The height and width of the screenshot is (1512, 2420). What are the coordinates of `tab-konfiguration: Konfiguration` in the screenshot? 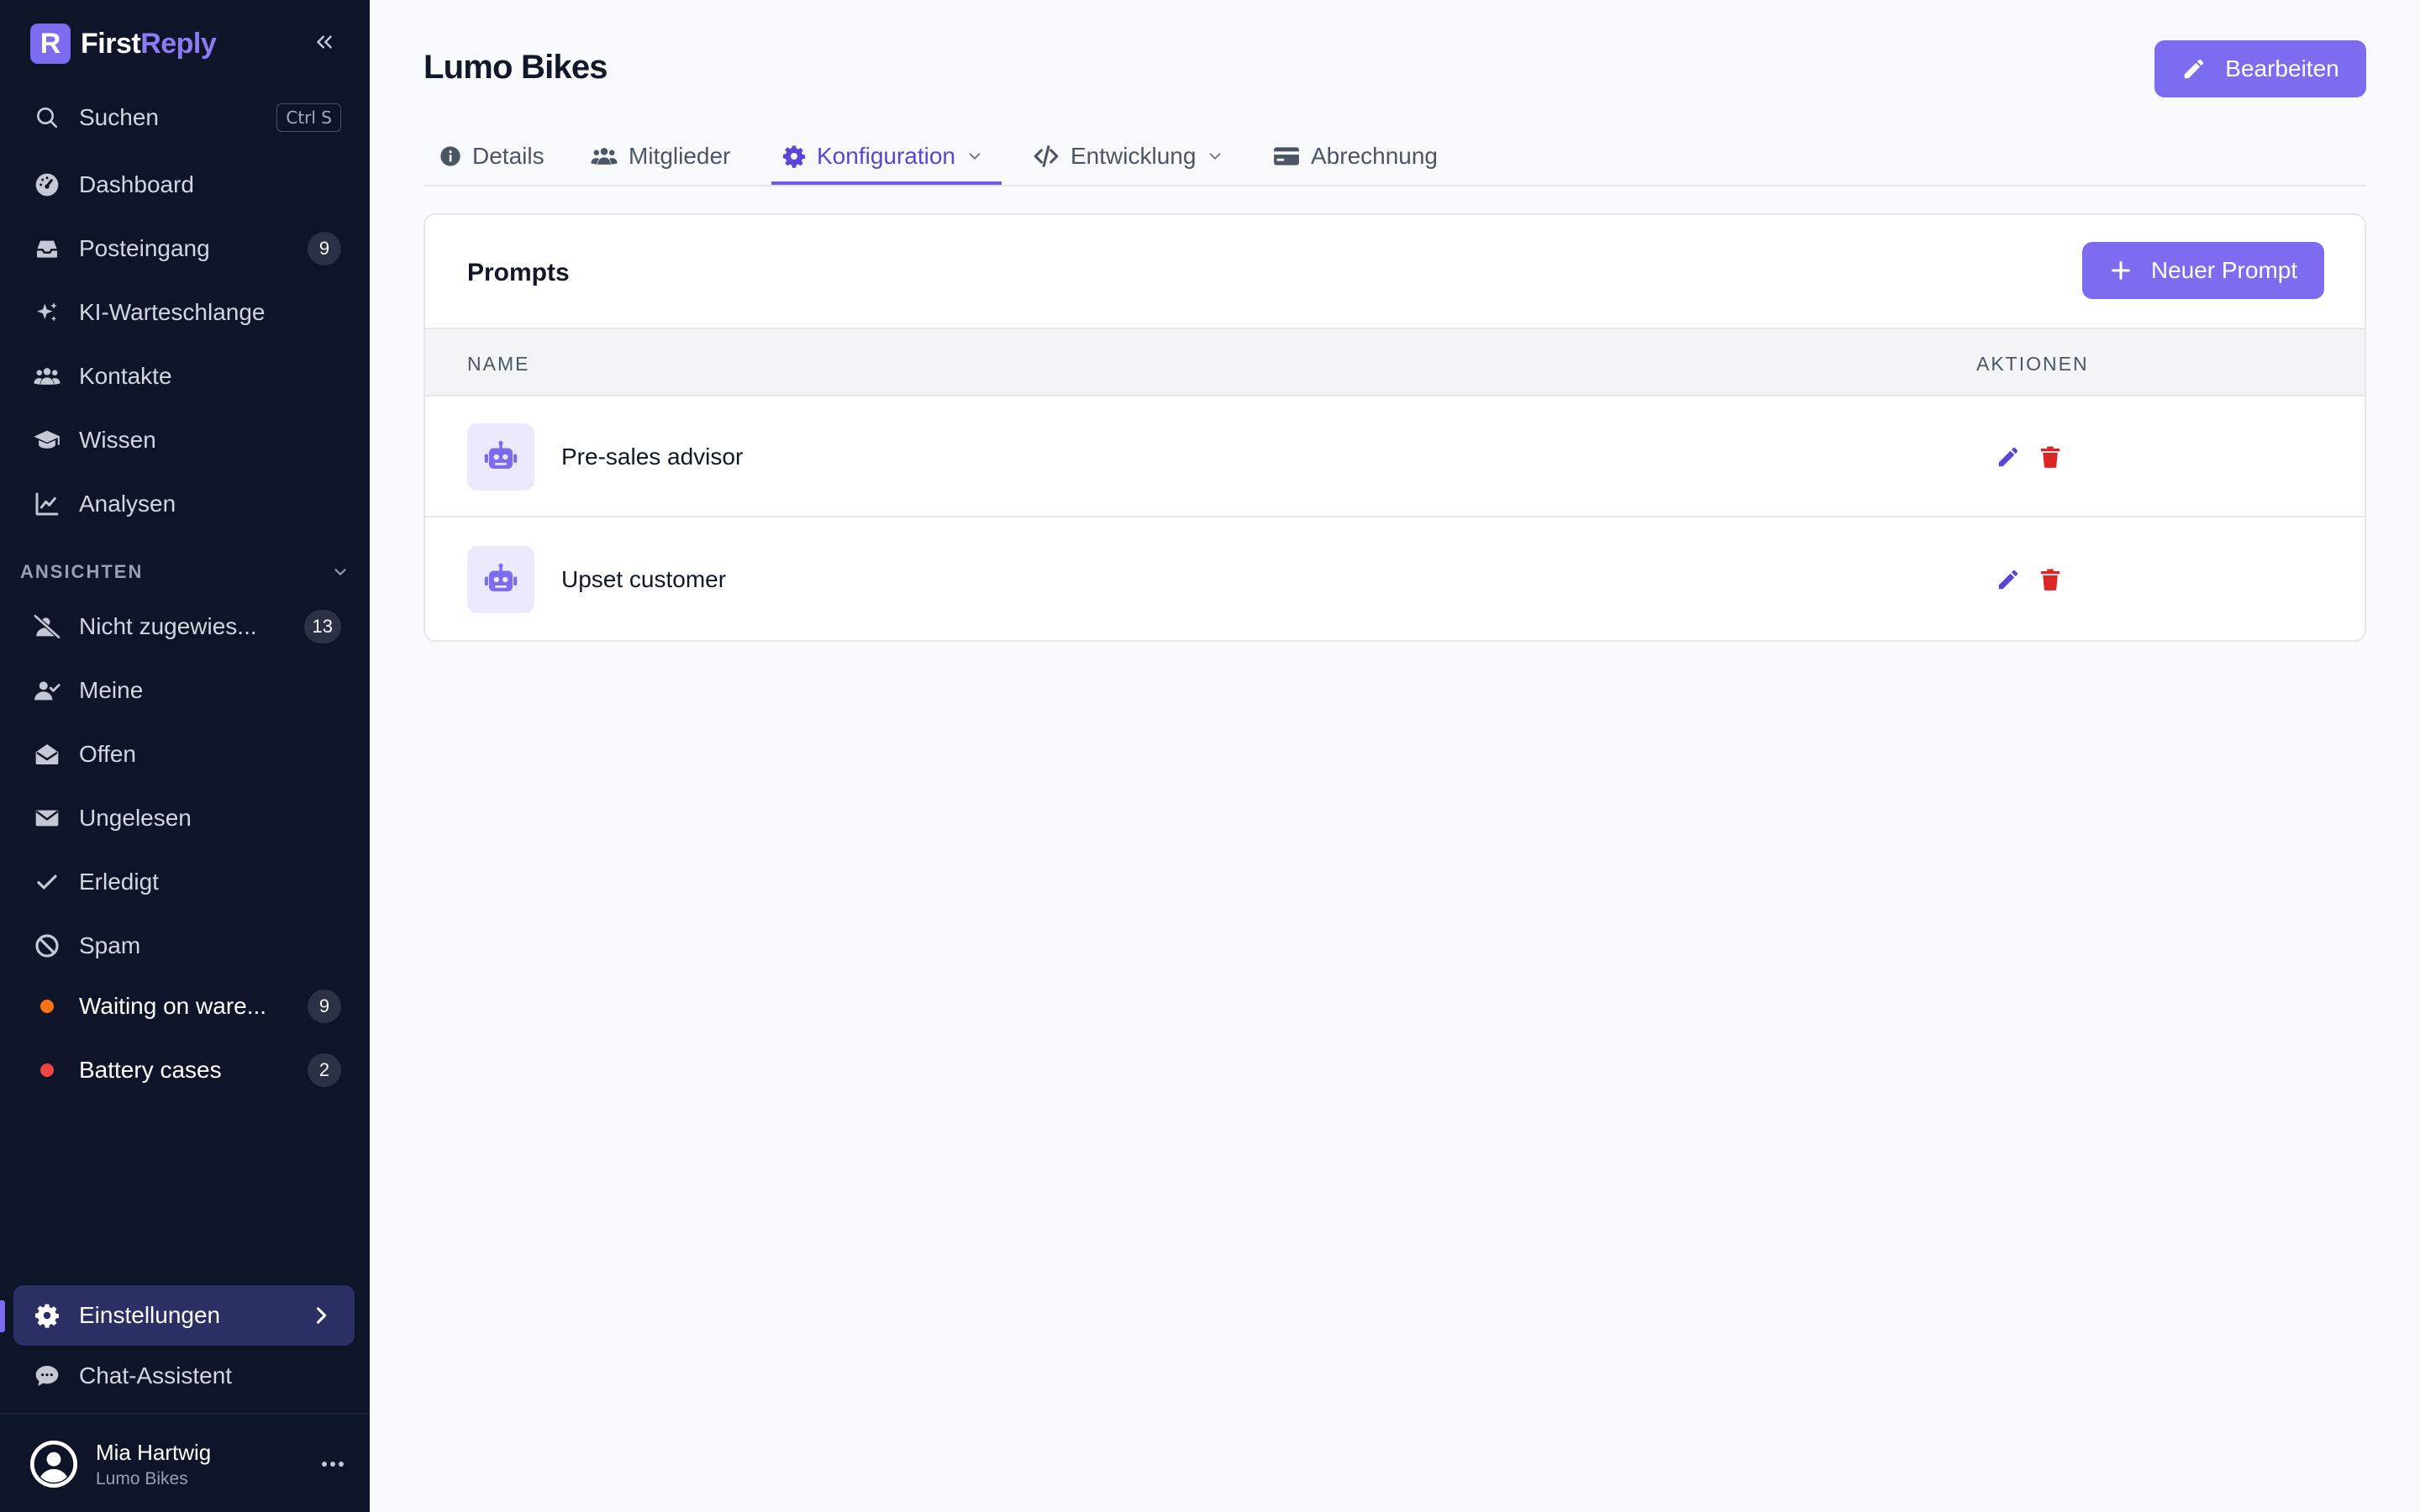 It's located at (882, 156).